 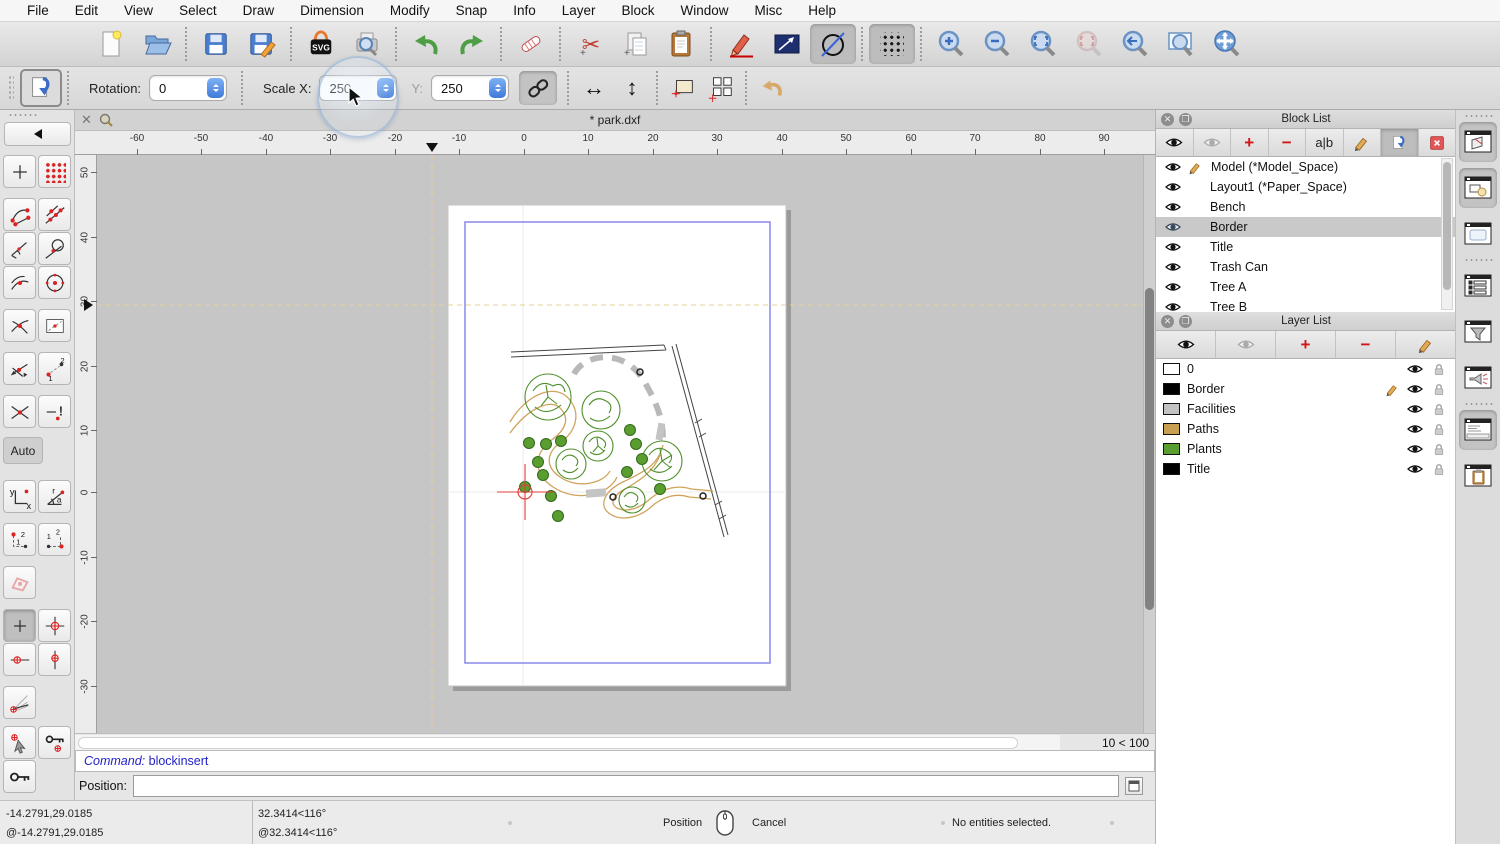 I want to click on position-input, so click(x=625, y=786).